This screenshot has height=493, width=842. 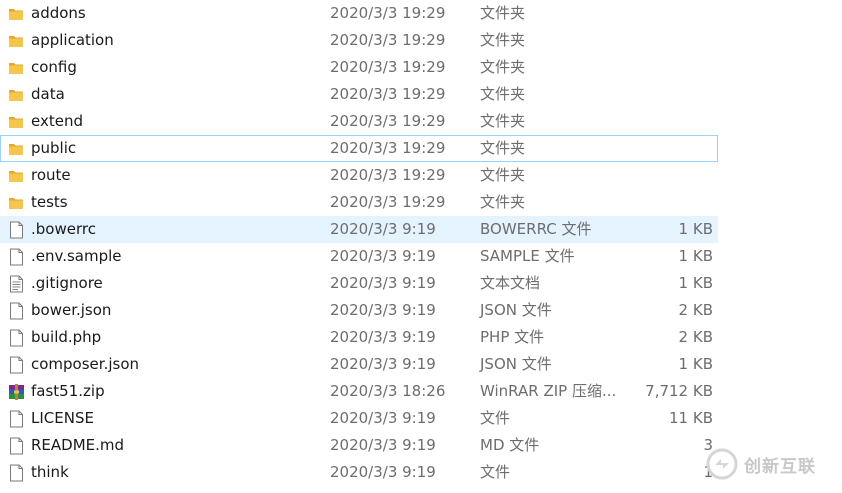 I want to click on file-row: public 2020/3/3 19:29 文件夹, so click(x=359, y=148).